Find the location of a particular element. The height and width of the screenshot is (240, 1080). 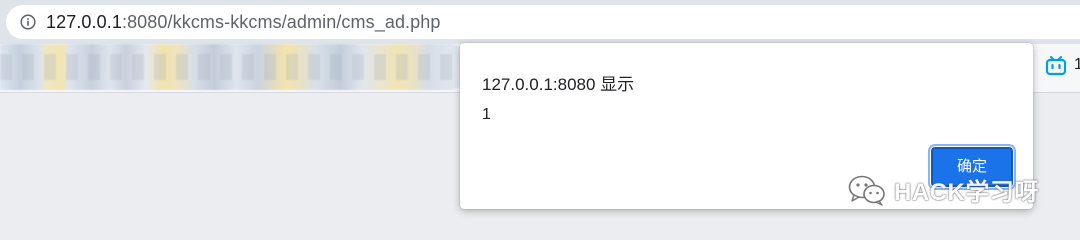

watermark: HACK学习呀 is located at coordinates (943, 189).